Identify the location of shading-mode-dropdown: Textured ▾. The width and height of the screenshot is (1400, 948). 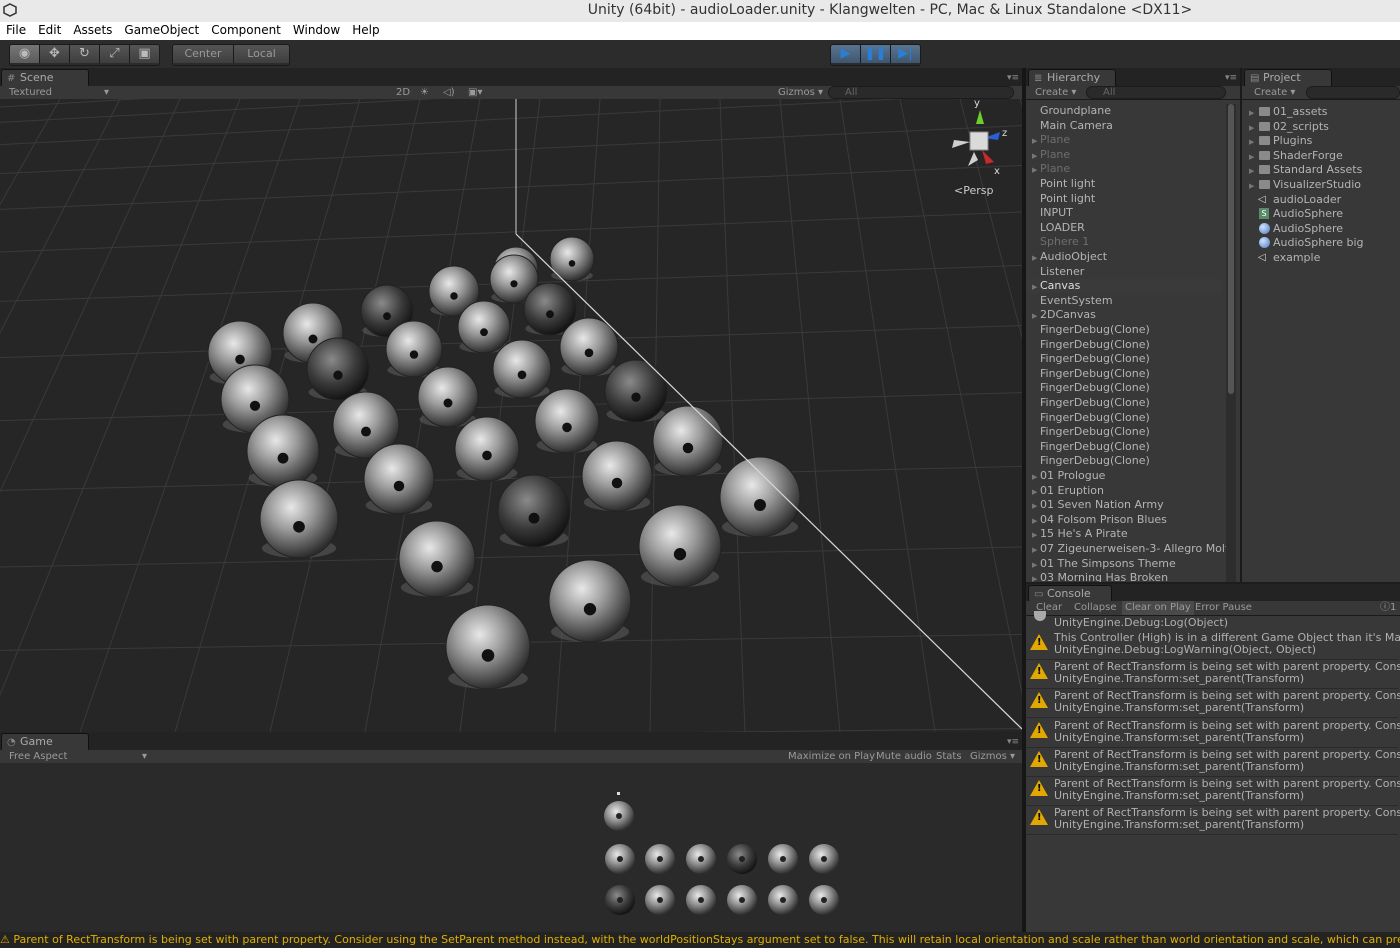
(59, 93).